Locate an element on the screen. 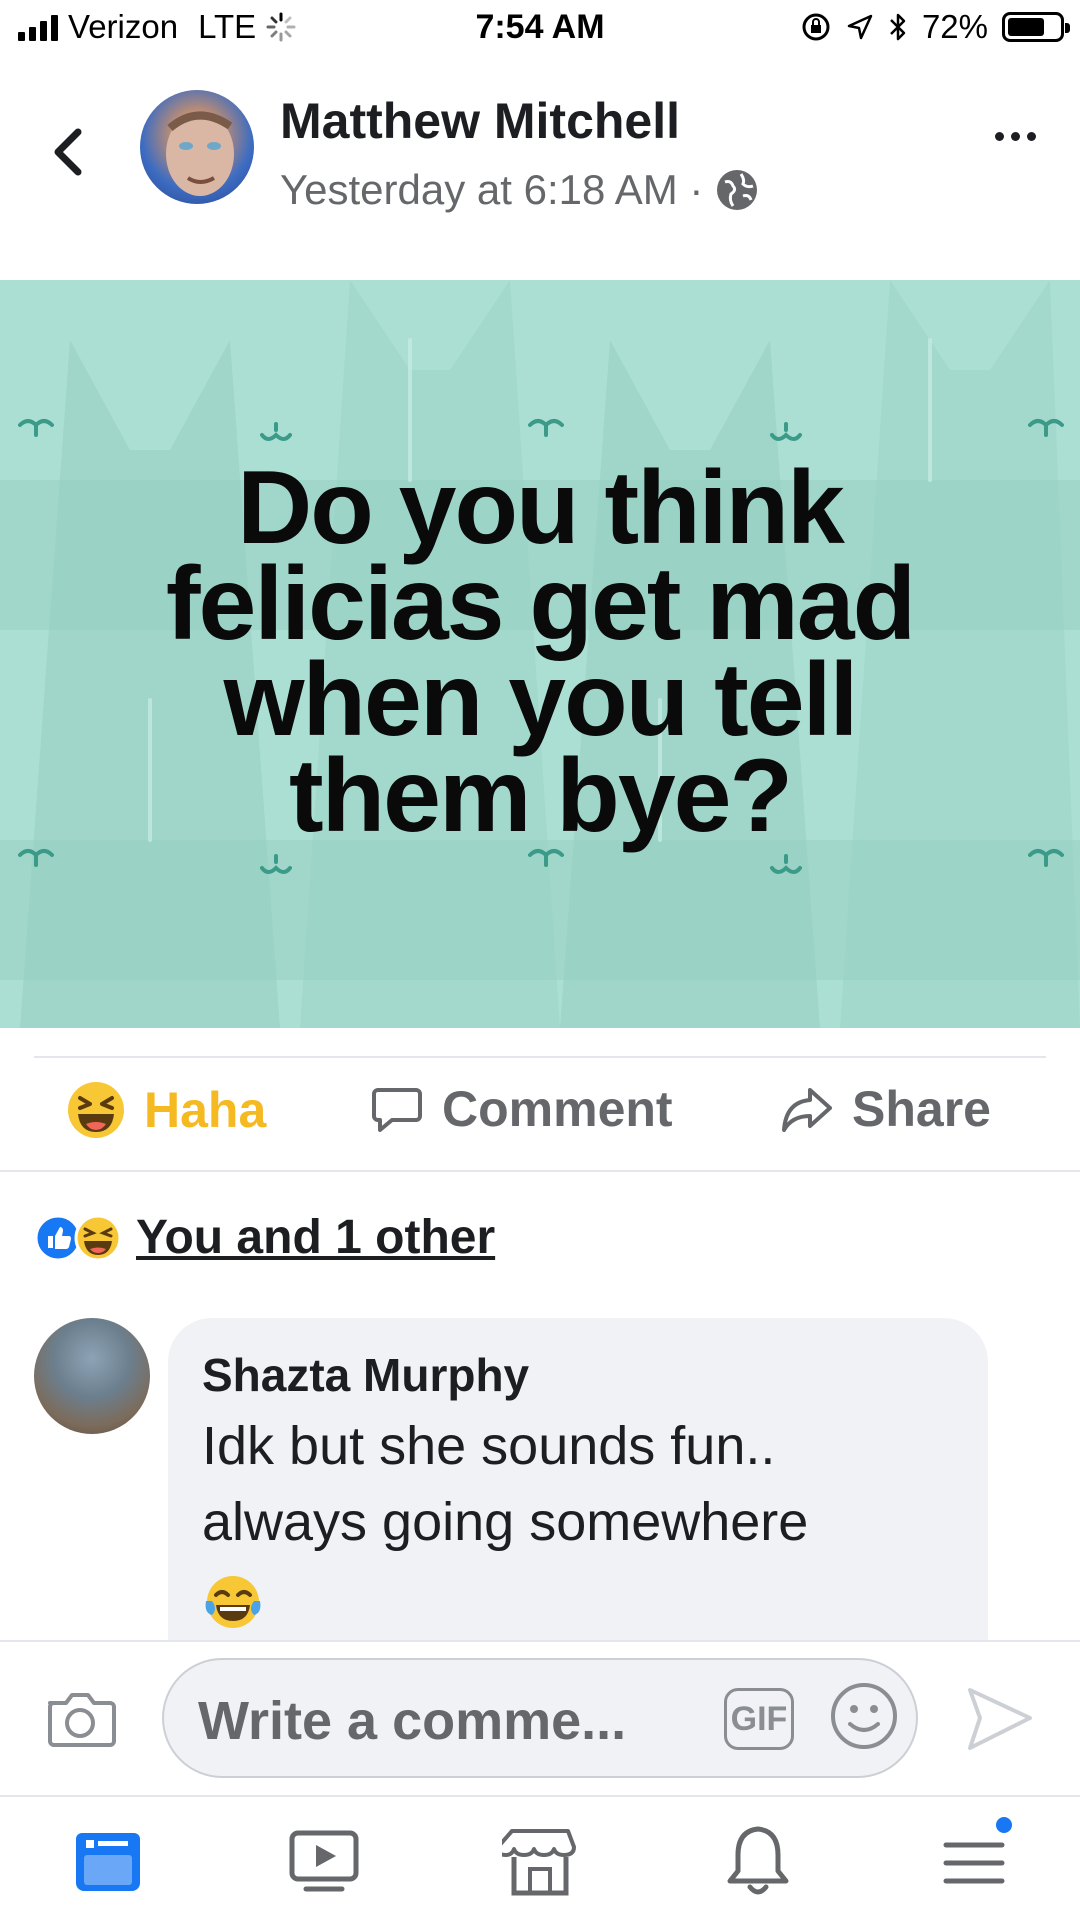 The width and height of the screenshot is (1080, 1920). status-right: 72% is located at coordinates (935, 27).